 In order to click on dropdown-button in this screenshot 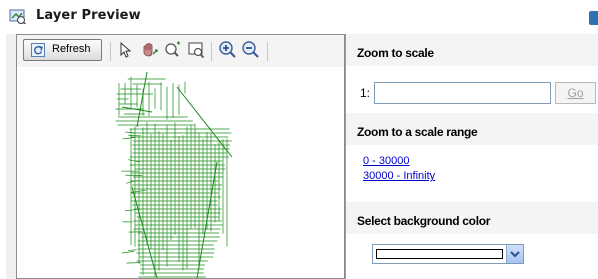, I will do `click(514, 254)`.